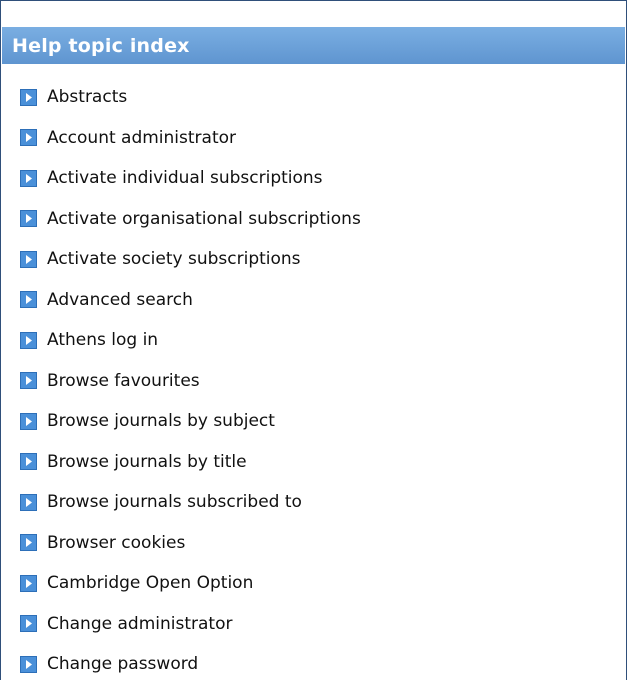  What do you see at coordinates (174, 502) in the screenshot?
I see `topic-link-browse-journals-subscribed-to: Browse journals subscribed to` at bounding box center [174, 502].